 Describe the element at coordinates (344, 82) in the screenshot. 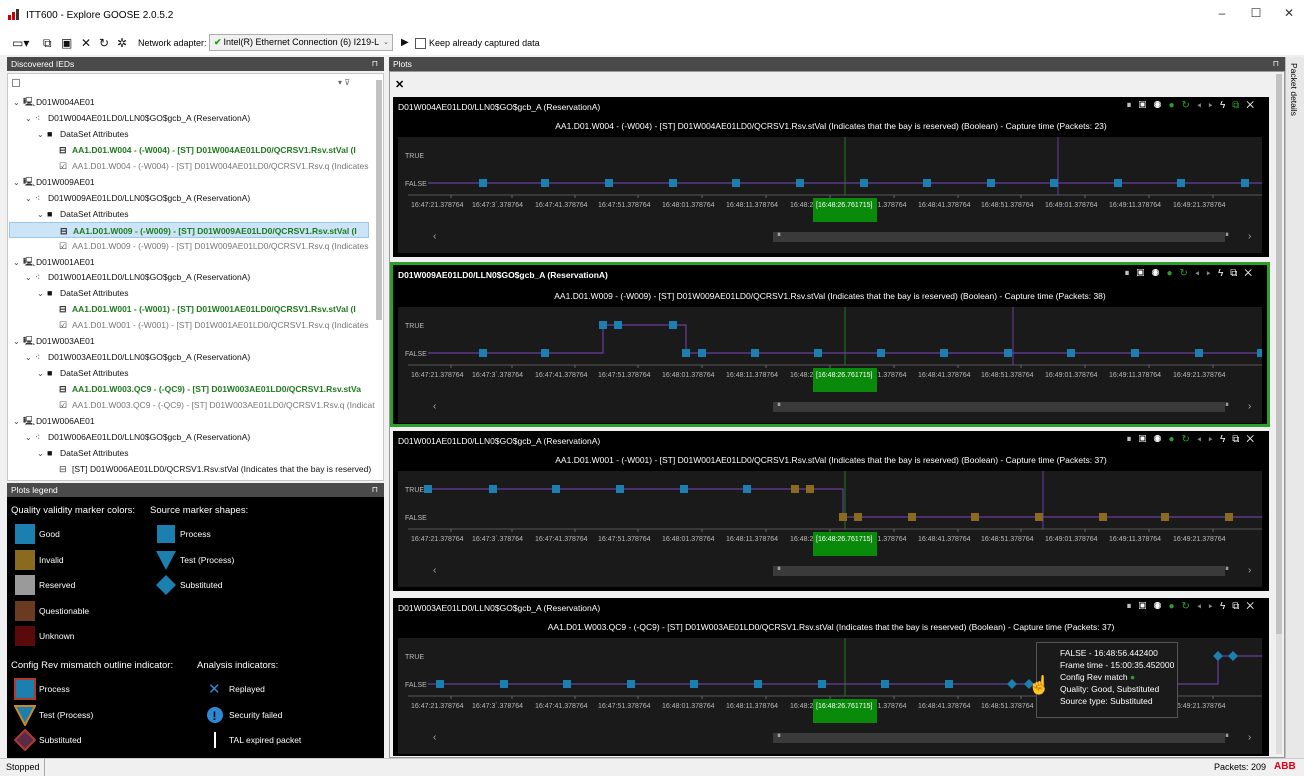

I see `filter-icon: ▾ ⊽` at that location.